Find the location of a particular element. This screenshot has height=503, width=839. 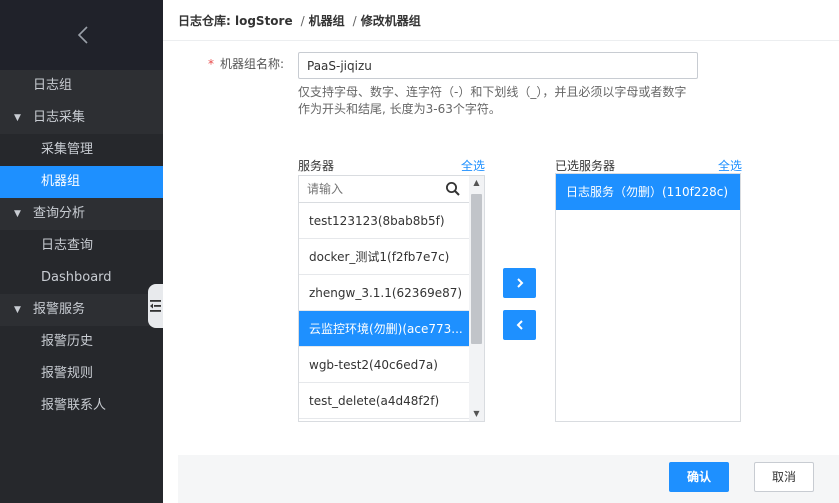

sidebar-item-dashboard: Dashboard is located at coordinates (81, 278).